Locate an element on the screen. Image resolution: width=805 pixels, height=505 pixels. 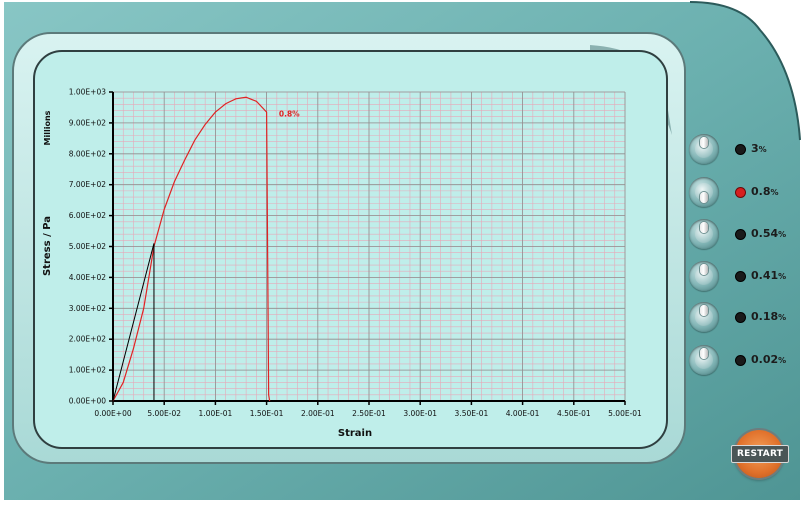
switch-row: 0.02% is located at coordinates (741, 361).